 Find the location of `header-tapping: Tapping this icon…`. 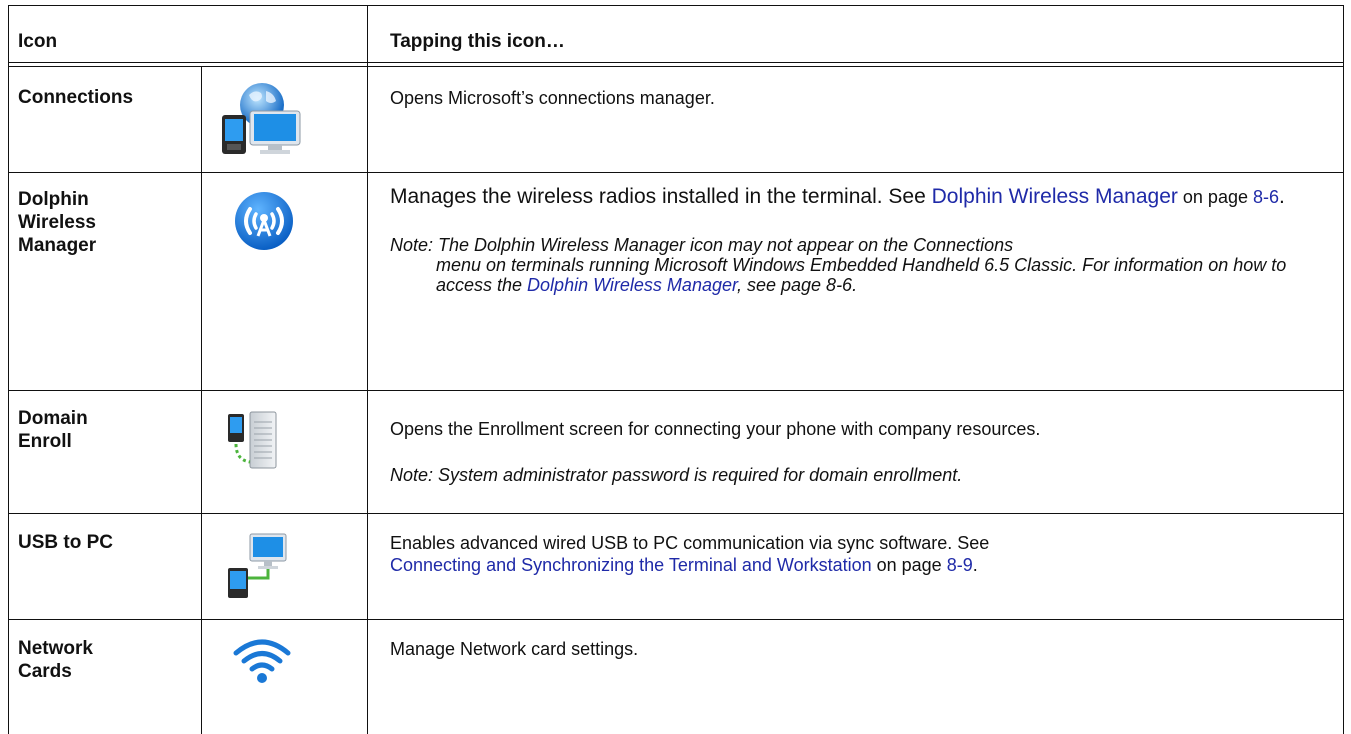

header-tapping: Tapping this icon… is located at coordinates (477, 41).